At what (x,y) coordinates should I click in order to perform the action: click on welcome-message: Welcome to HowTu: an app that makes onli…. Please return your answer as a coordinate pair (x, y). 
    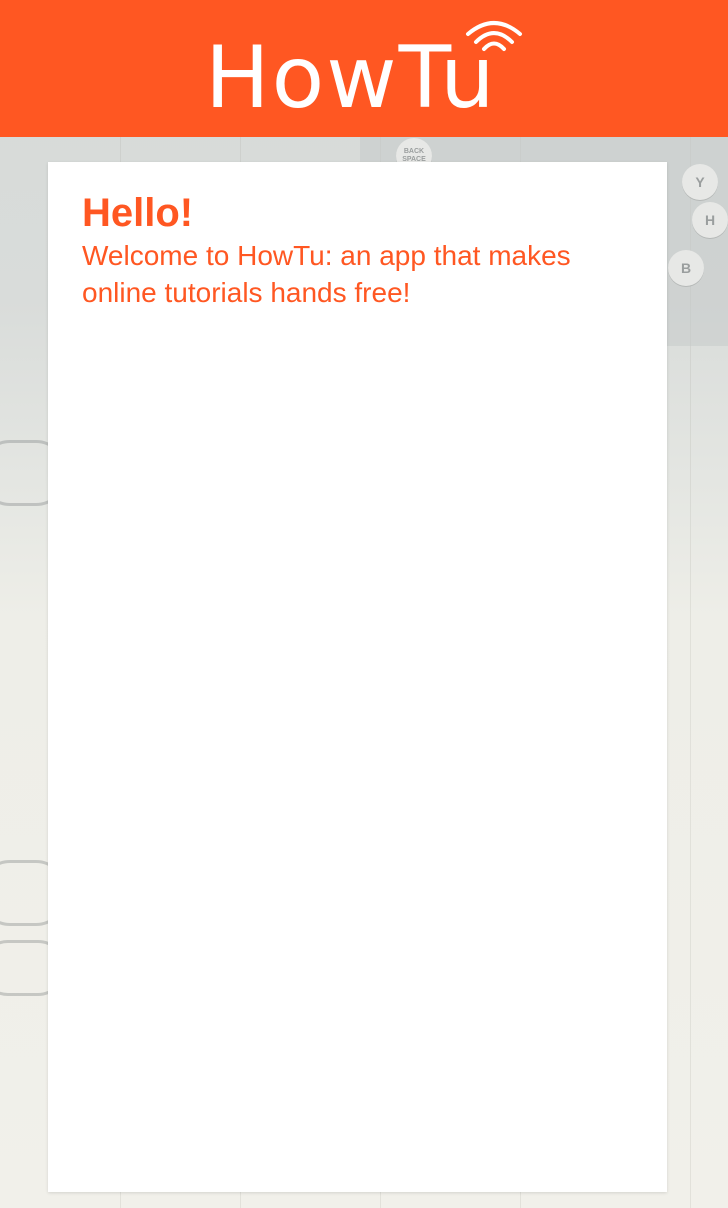
    Looking at the image, I should click on (326, 274).